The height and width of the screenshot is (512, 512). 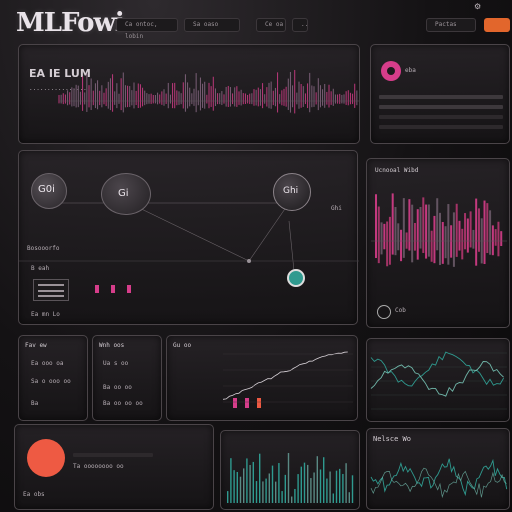 I want to click on user-label: eba, so click(x=410, y=70).